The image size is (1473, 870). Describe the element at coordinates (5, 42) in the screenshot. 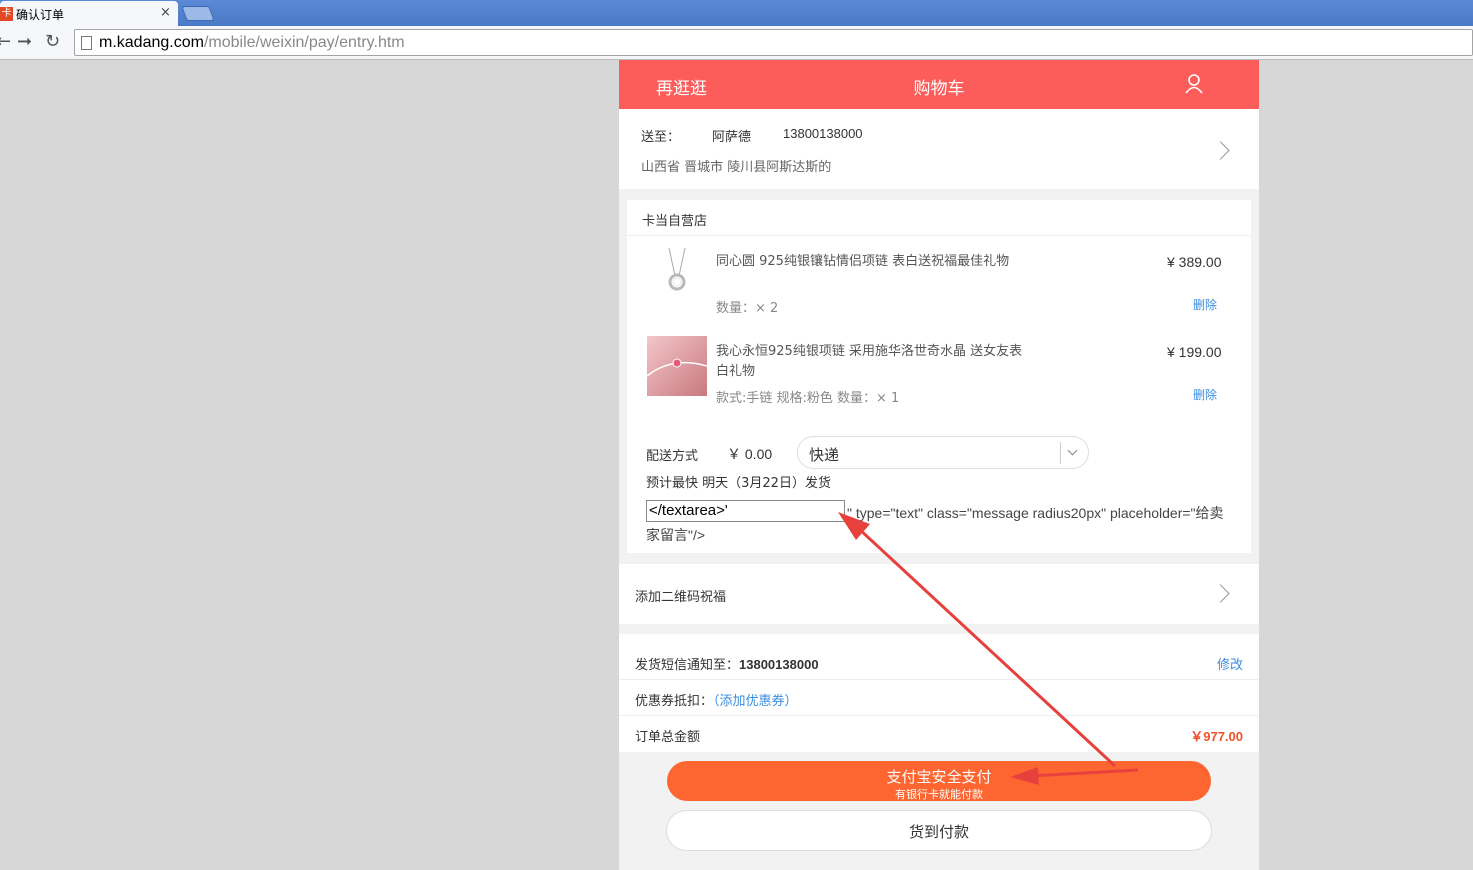

I see `back-arrow-icon: ←` at that location.